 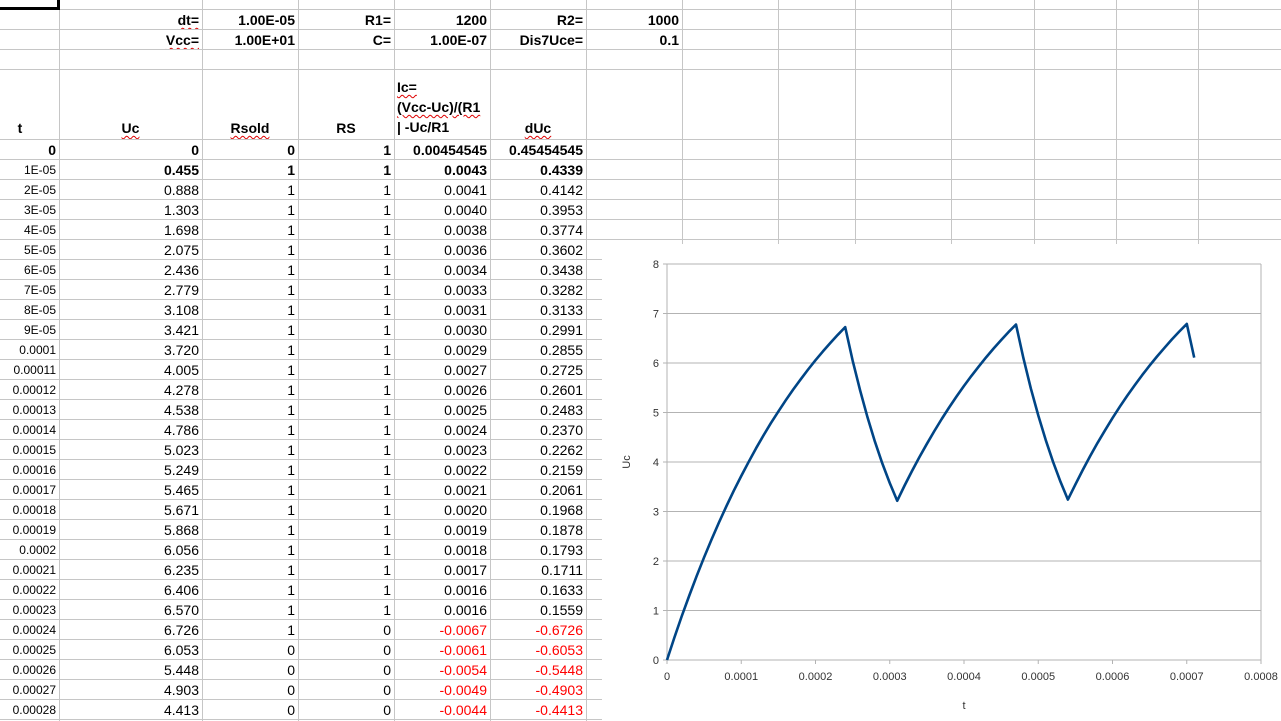 What do you see at coordinates (538, 629) in the screenshot?
I see `cell-duc: -0.6726` at bounding box center [538, 629].